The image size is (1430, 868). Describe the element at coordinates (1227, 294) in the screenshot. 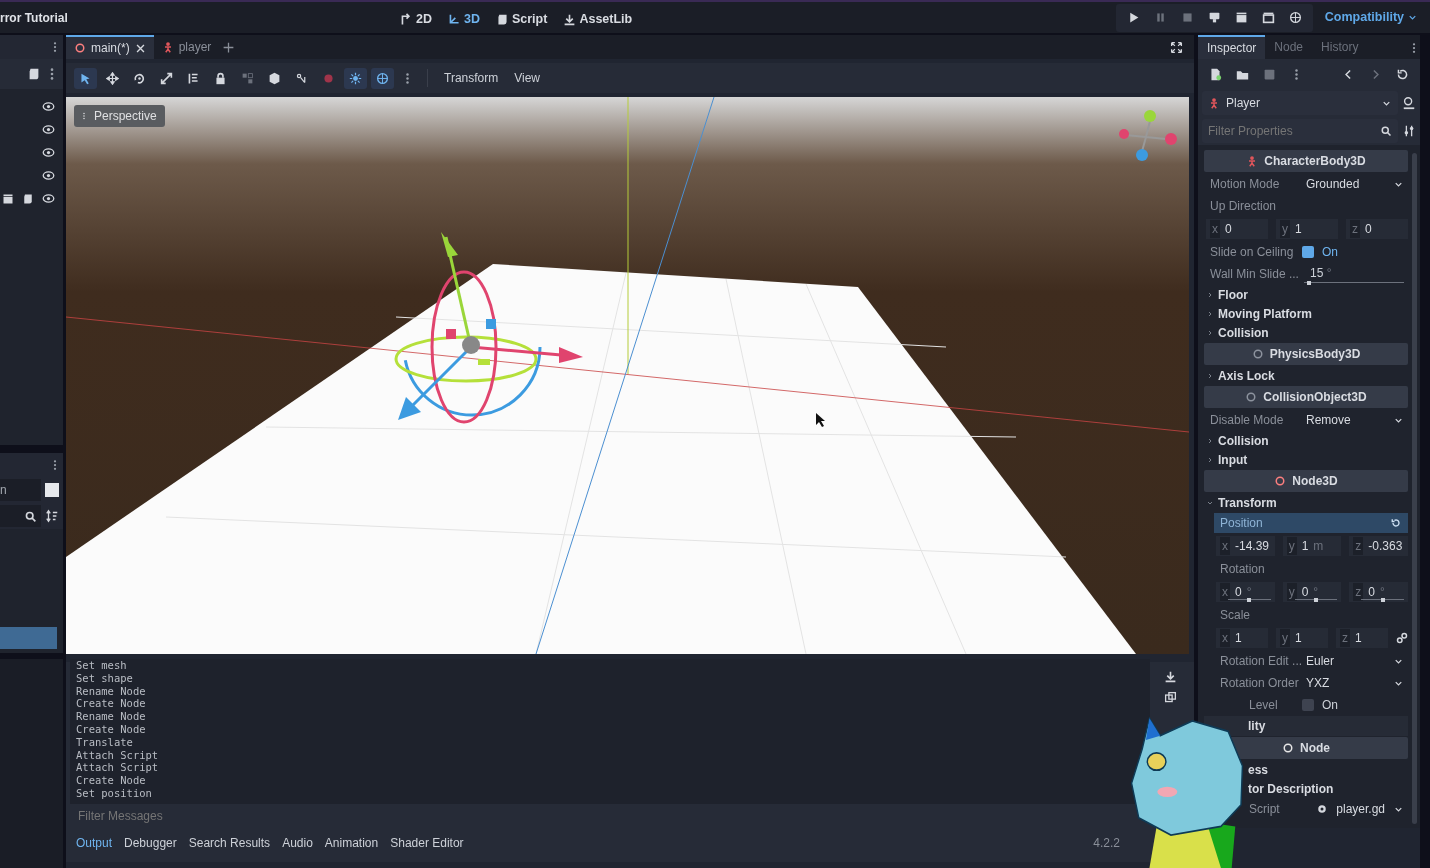

I see `group-toggle: Floor` at that location.